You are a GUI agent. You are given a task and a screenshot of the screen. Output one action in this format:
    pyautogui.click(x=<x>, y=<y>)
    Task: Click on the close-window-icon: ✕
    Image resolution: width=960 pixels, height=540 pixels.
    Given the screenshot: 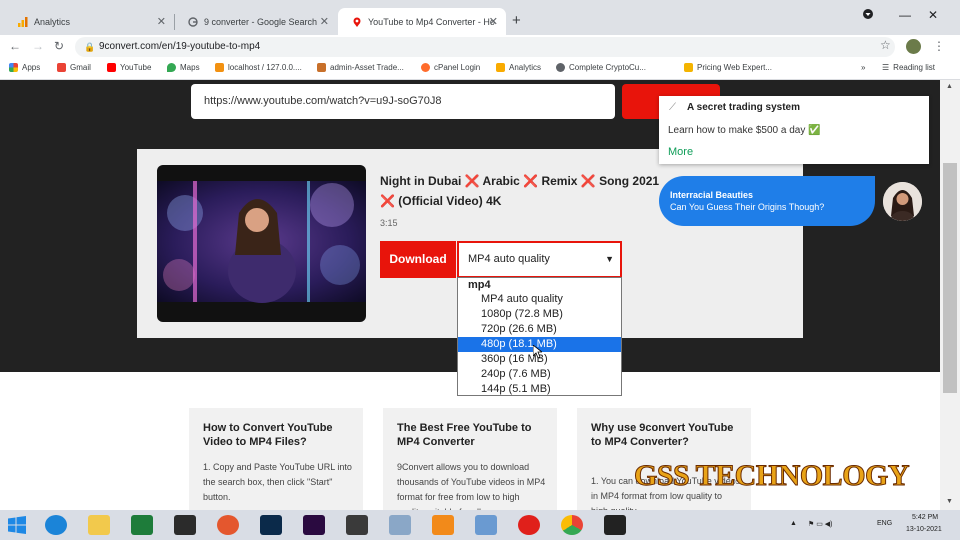 What is the action you would take?
    pyautogui.click(x=933, y=15)
    